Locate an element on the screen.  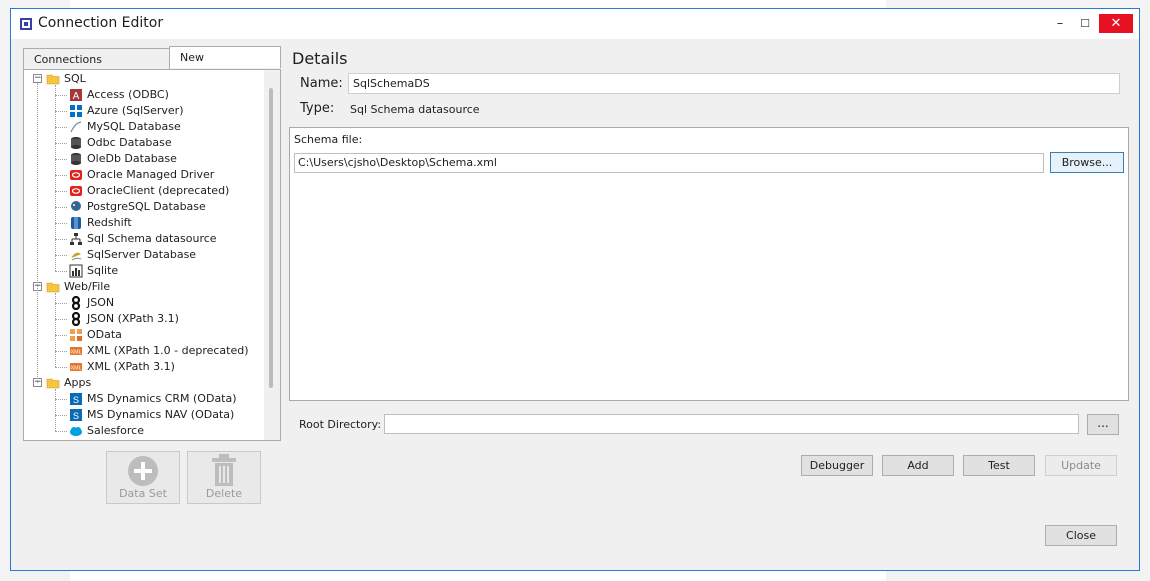
postgres-icon is located at coordinates (76, 206).